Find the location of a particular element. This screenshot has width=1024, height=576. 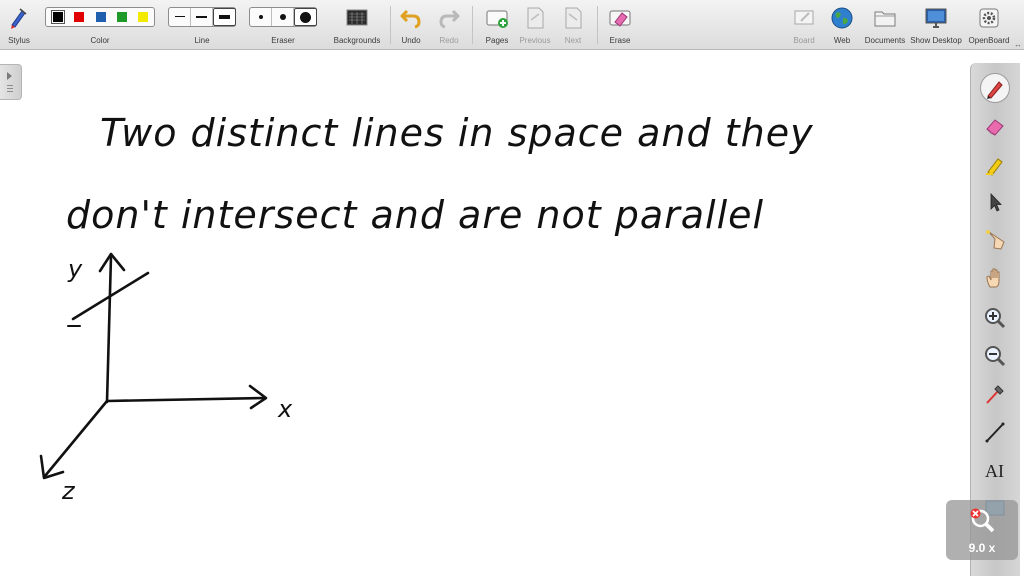

zoom-level-label: 9.0 x is located at coordinates (982, 548).